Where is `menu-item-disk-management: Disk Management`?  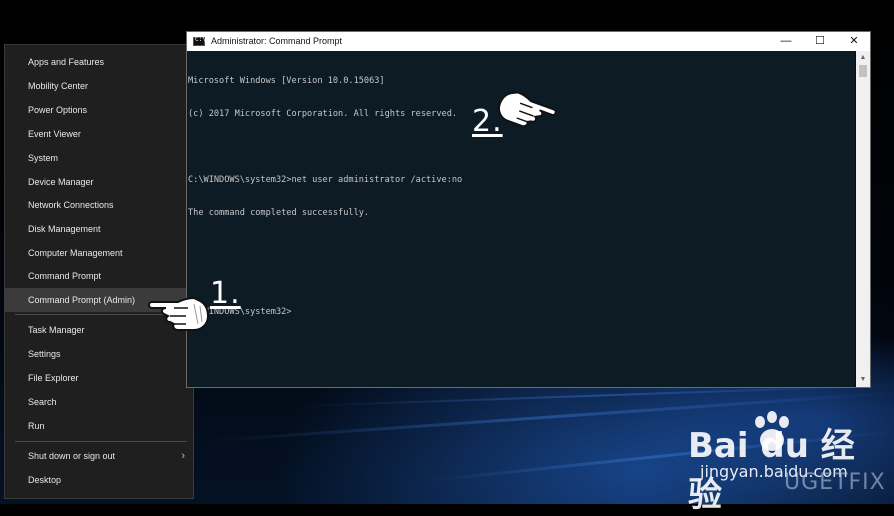 menu-item-disk-management: Disk Management is located at coordinates (99, 229).